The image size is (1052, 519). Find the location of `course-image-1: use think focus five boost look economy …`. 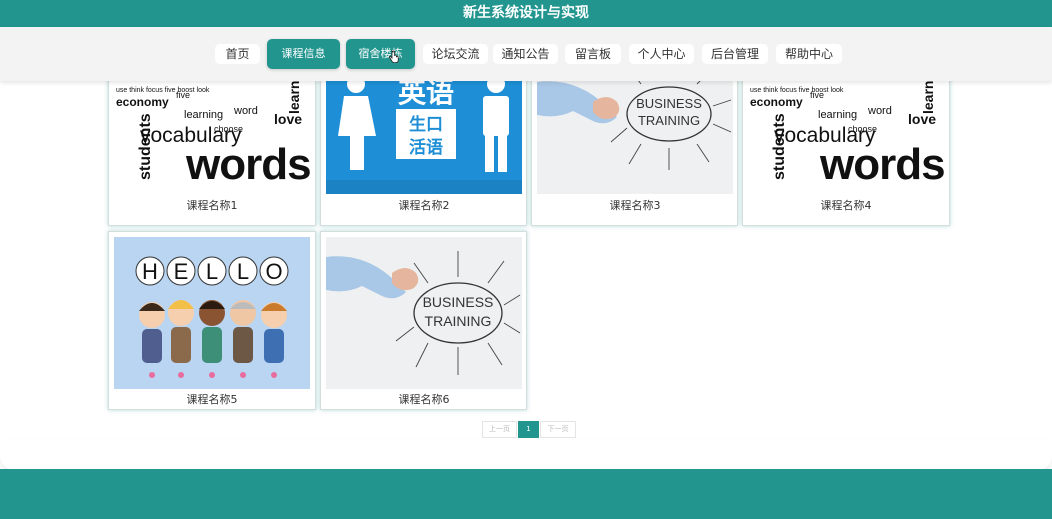

course-image-1: use think focus five boost look economy … is located at coordinates (212, 137).